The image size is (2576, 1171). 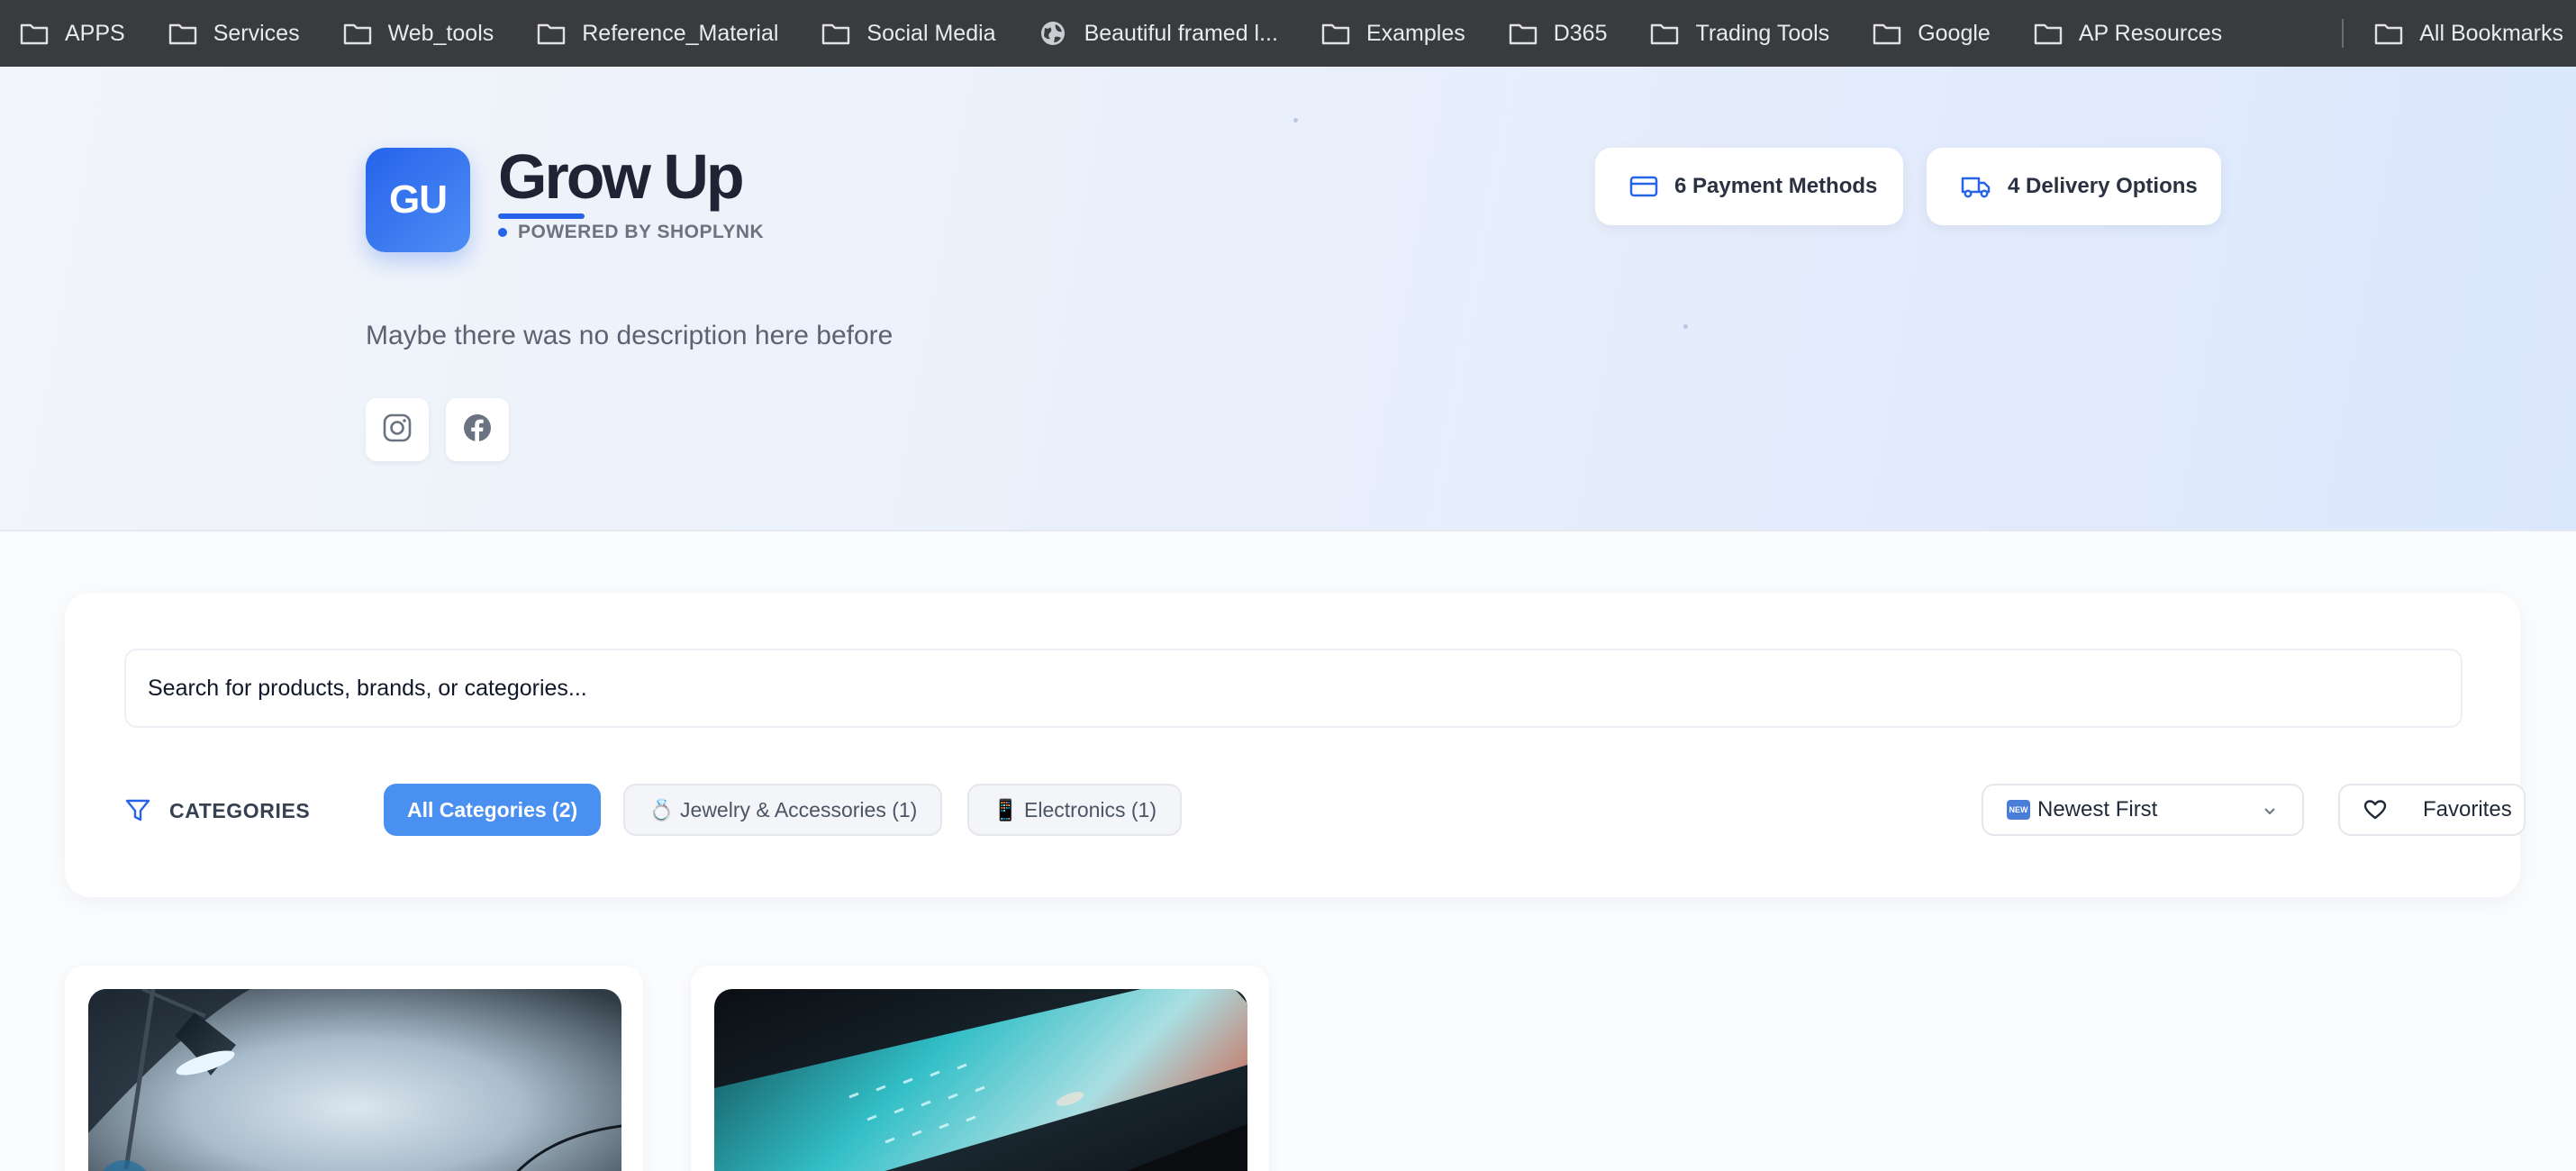 I want to click on sort-select: NEW Newest First, so click(x=2143, y=810).